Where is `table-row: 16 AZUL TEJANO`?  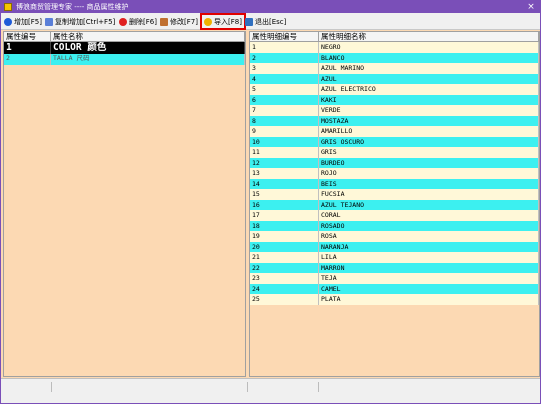 table-row: 16 AZUL TEJANO is located at coordinates (394, 204).